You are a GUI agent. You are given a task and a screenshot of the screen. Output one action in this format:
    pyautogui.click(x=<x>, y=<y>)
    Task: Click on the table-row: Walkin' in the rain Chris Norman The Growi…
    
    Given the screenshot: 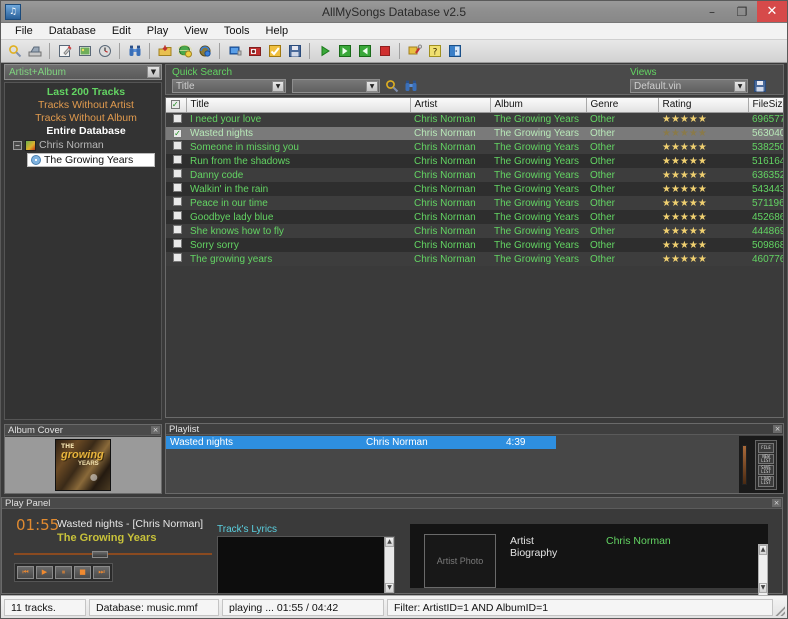 What is the action you would take?
    pyautogui.click(x=474, y=189)
    